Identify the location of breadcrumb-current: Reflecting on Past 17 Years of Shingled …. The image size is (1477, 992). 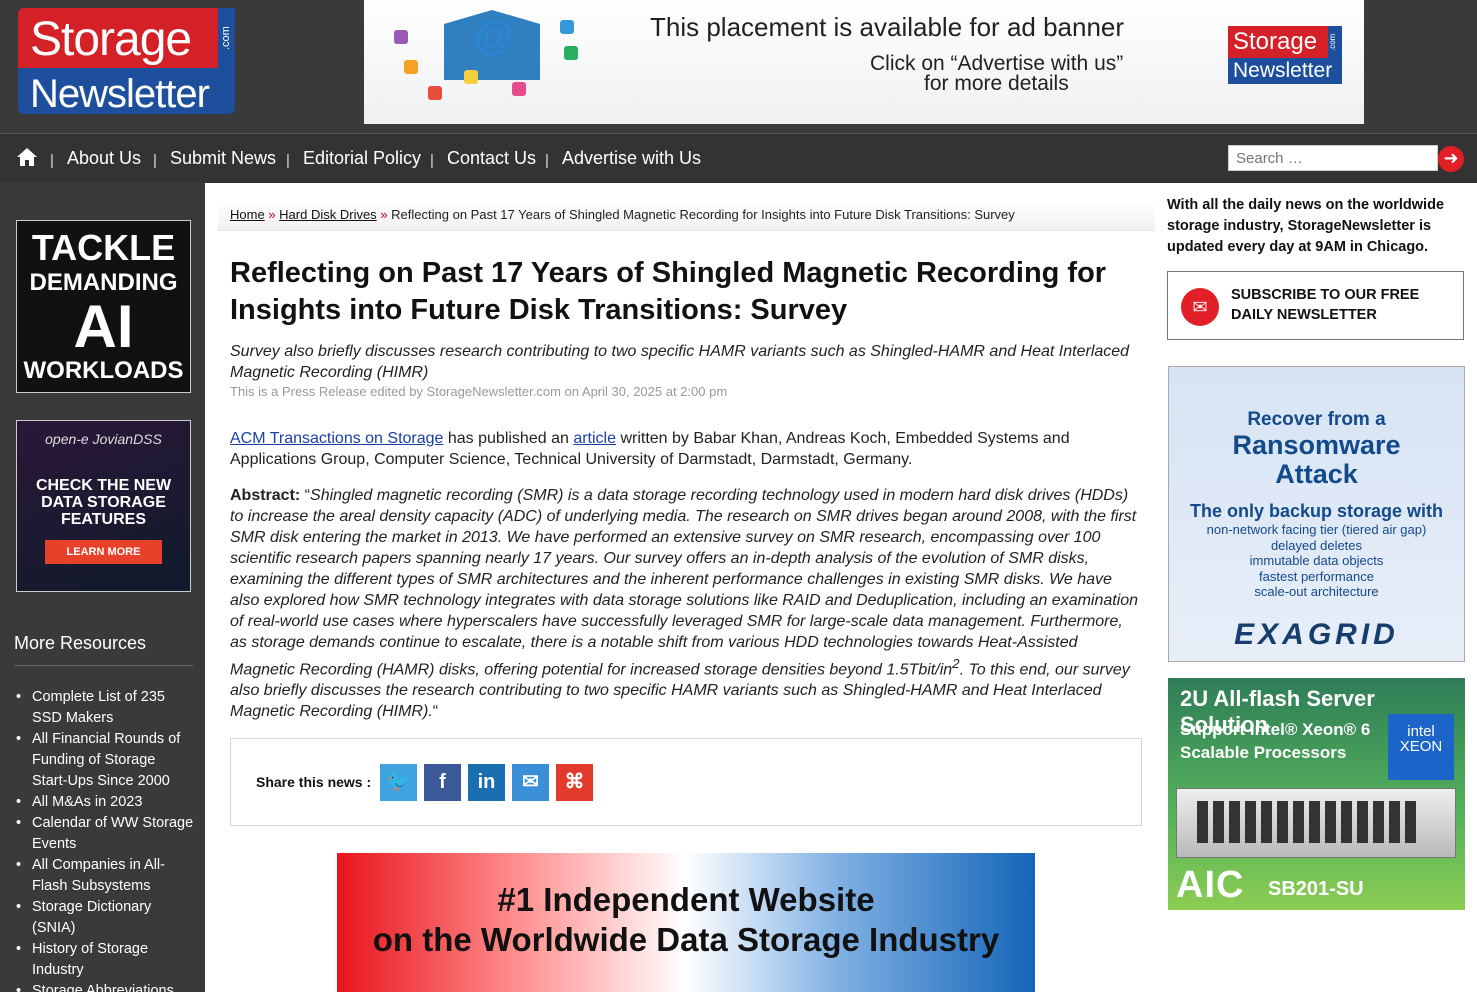
(703, 214).